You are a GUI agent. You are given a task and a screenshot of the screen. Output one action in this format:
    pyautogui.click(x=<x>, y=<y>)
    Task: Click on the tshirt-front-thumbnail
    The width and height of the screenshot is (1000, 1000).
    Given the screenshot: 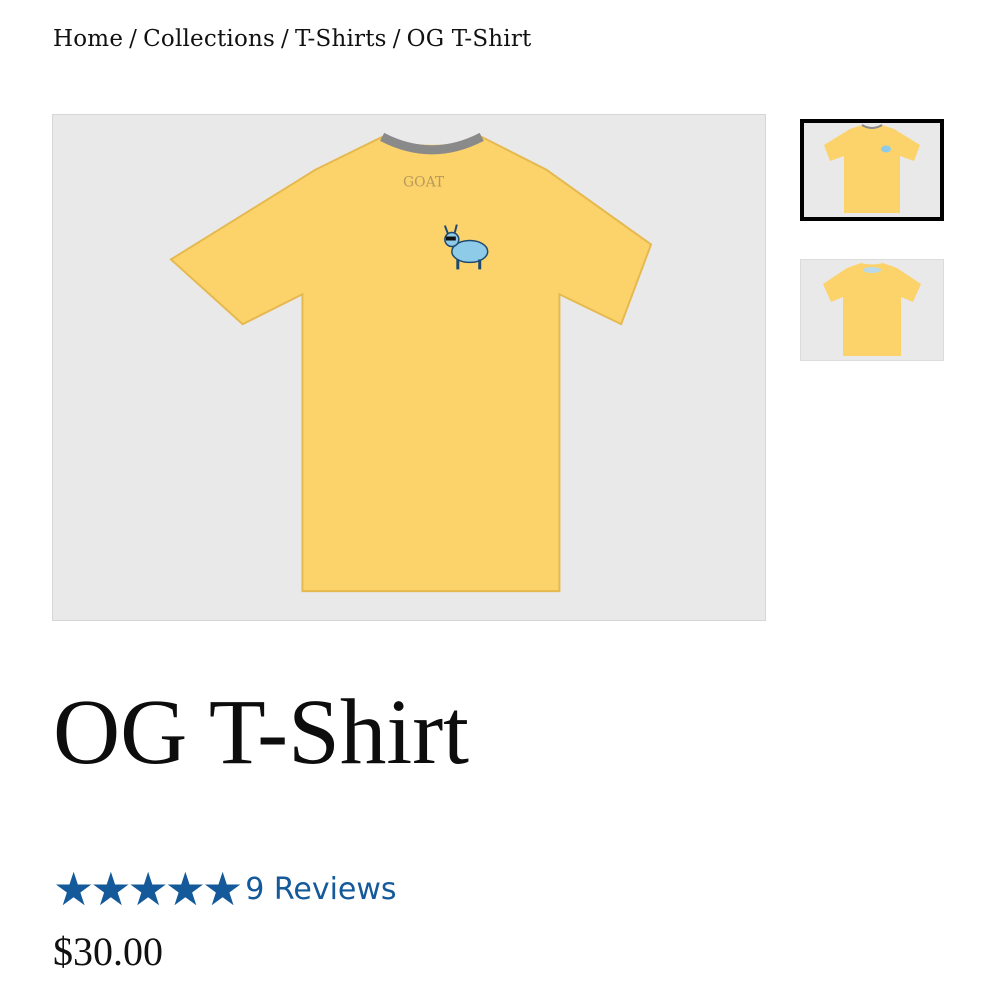 What is the action you would take?
    pyautogui.click(x=872, y=168)
    